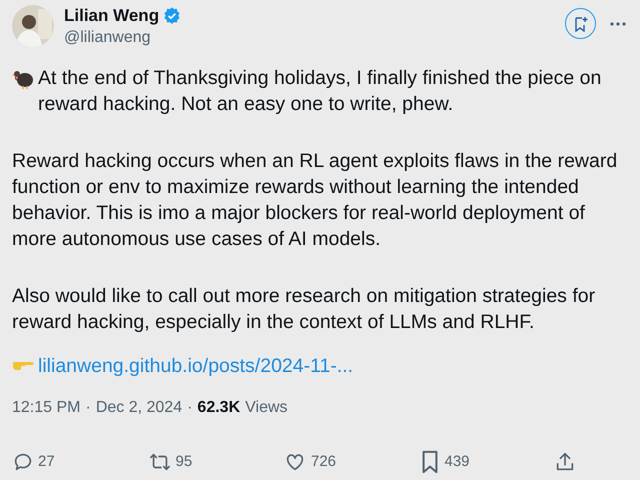 Image resolution: width=640 pixels, height=480 pixels. Describe the element at coordinates (266, 408) in the screenshot. I see `views-label: Views` at that location.